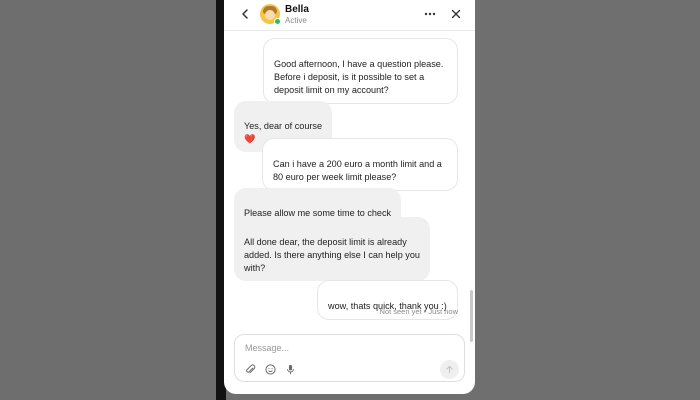  I want to click on avatar, so click(270, 14).